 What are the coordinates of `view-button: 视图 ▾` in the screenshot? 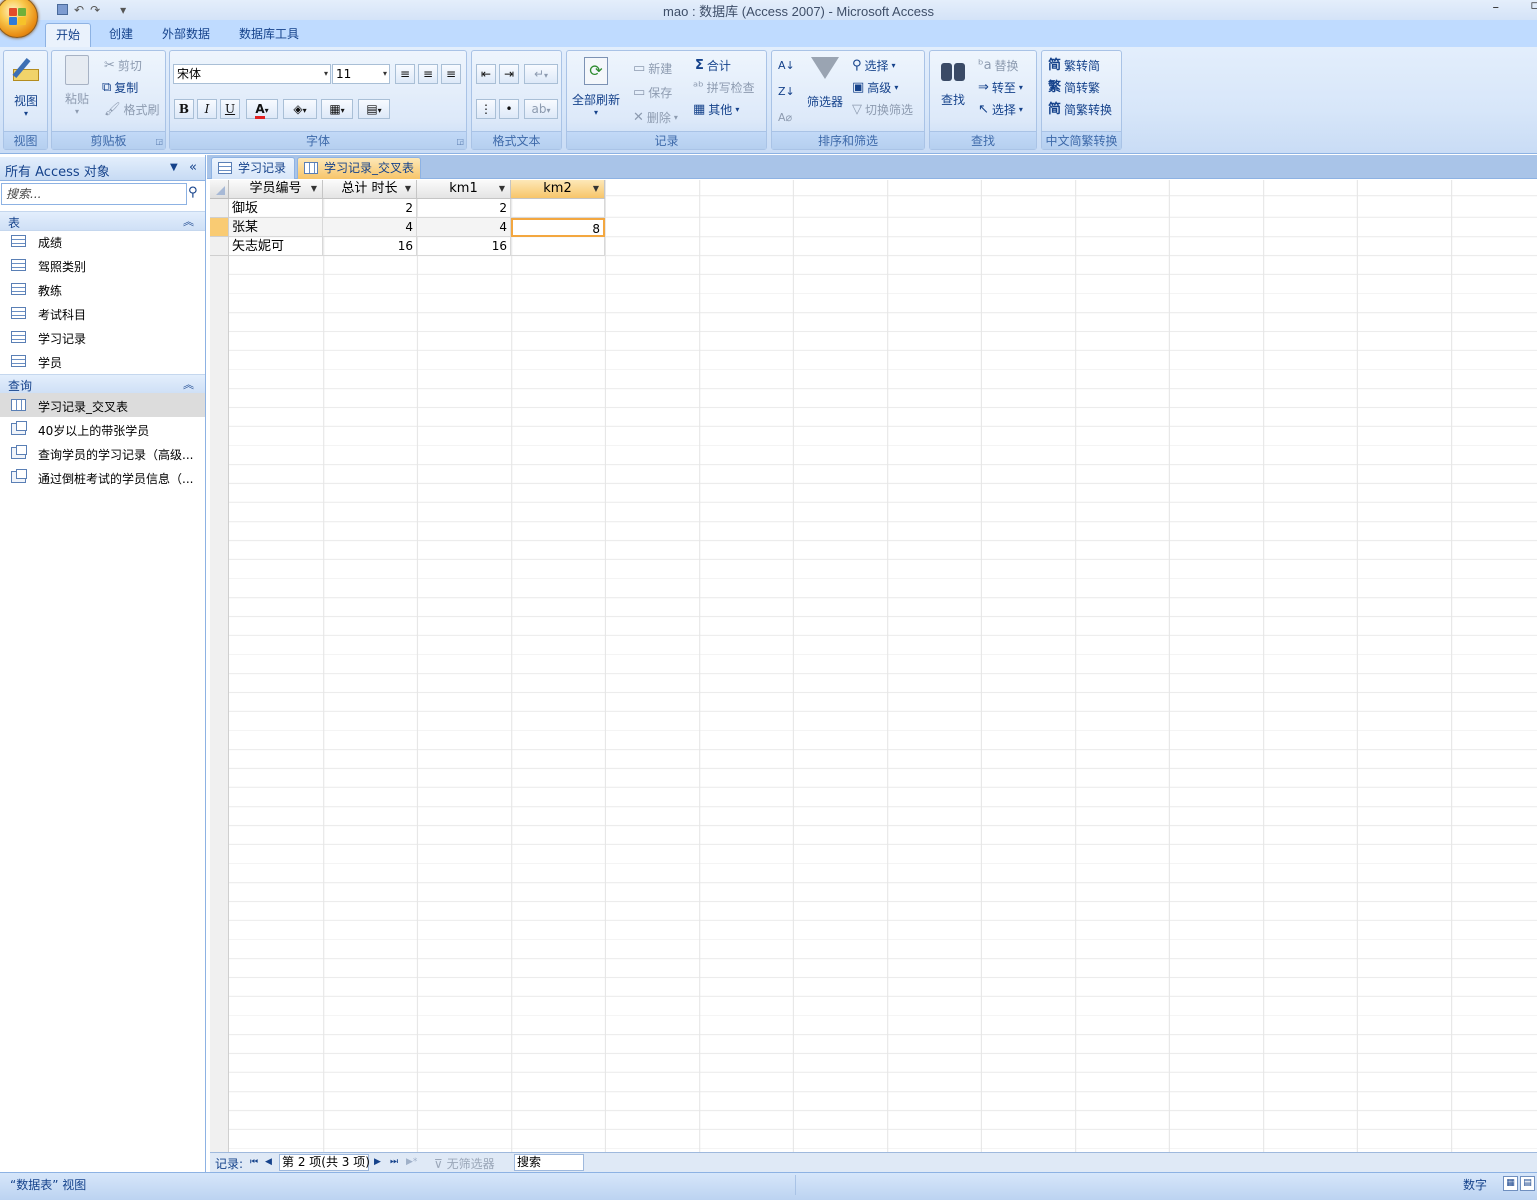 It's located at (26, 86).